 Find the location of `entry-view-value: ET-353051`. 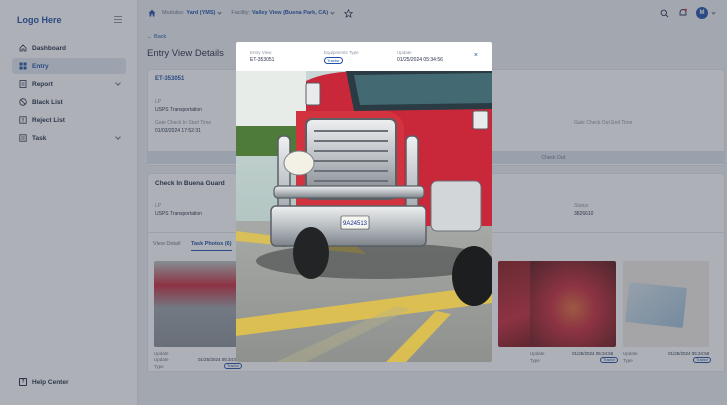

entry-view-value: ET-353051 is located at coordinates (262, 60).